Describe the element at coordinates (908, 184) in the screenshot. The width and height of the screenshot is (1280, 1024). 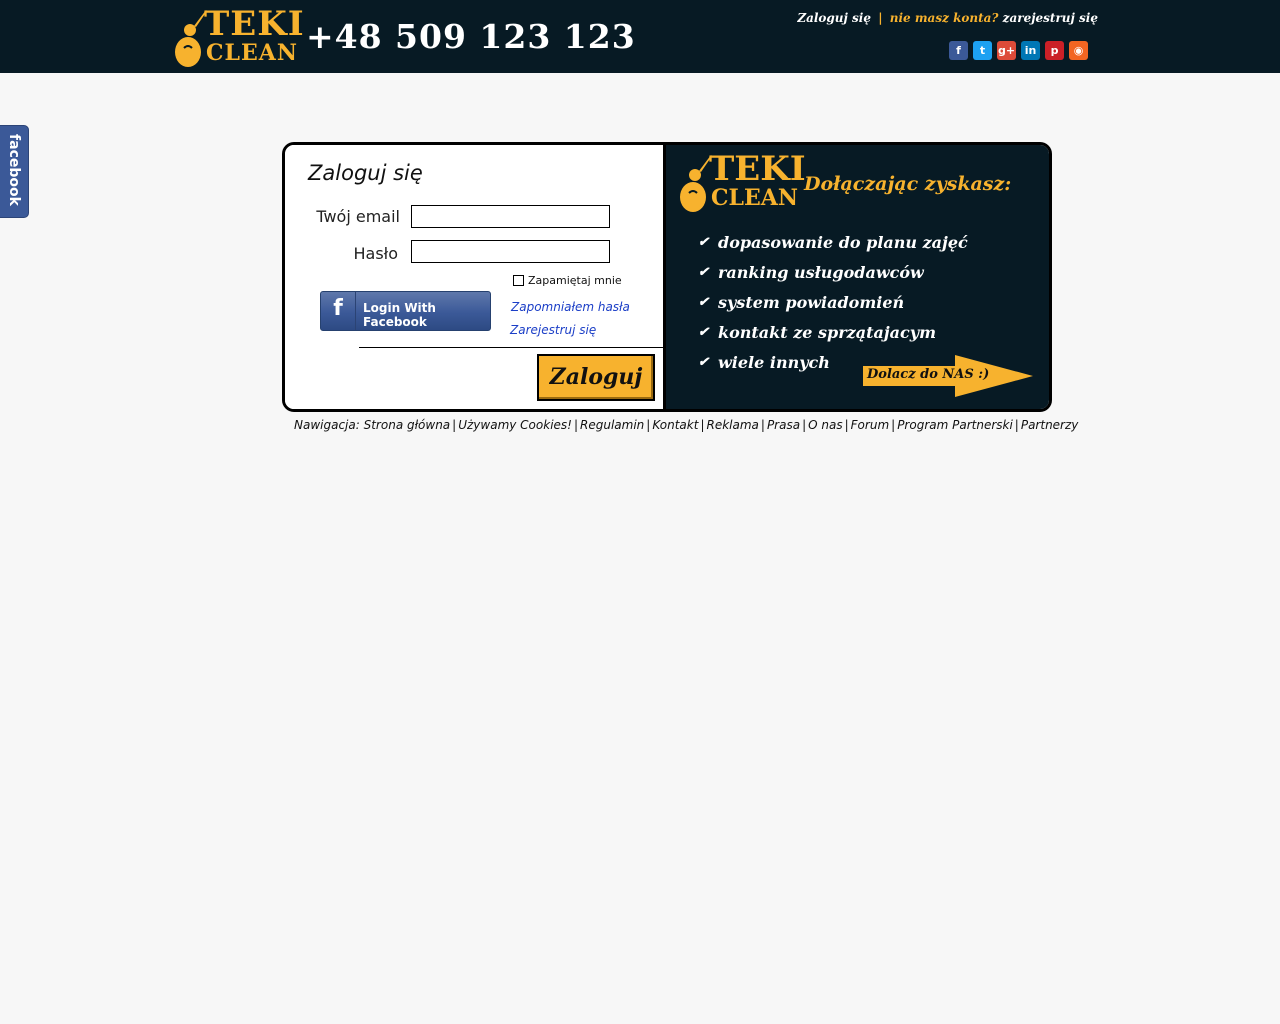
I see `benefits-title: Dołączając zyskasz:` at that location.